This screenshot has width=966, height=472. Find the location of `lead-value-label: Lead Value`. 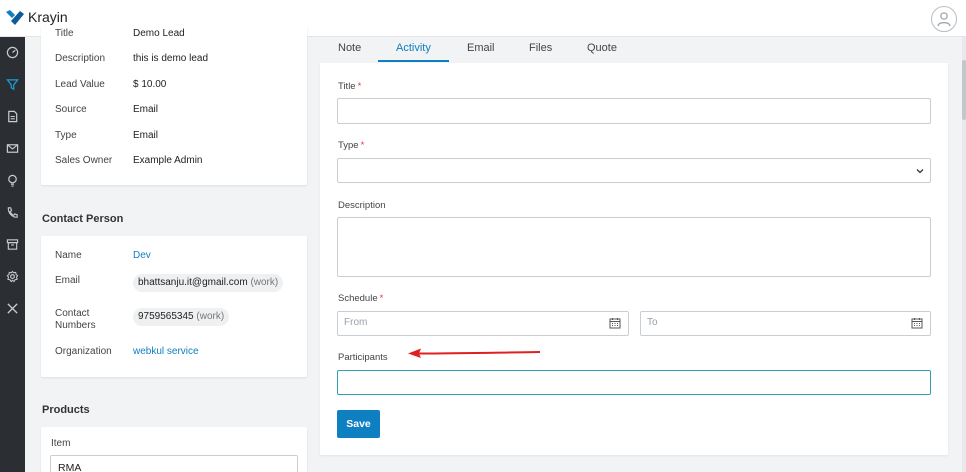

lead-value-label: Lead Value is located at coordinates (80, 84).